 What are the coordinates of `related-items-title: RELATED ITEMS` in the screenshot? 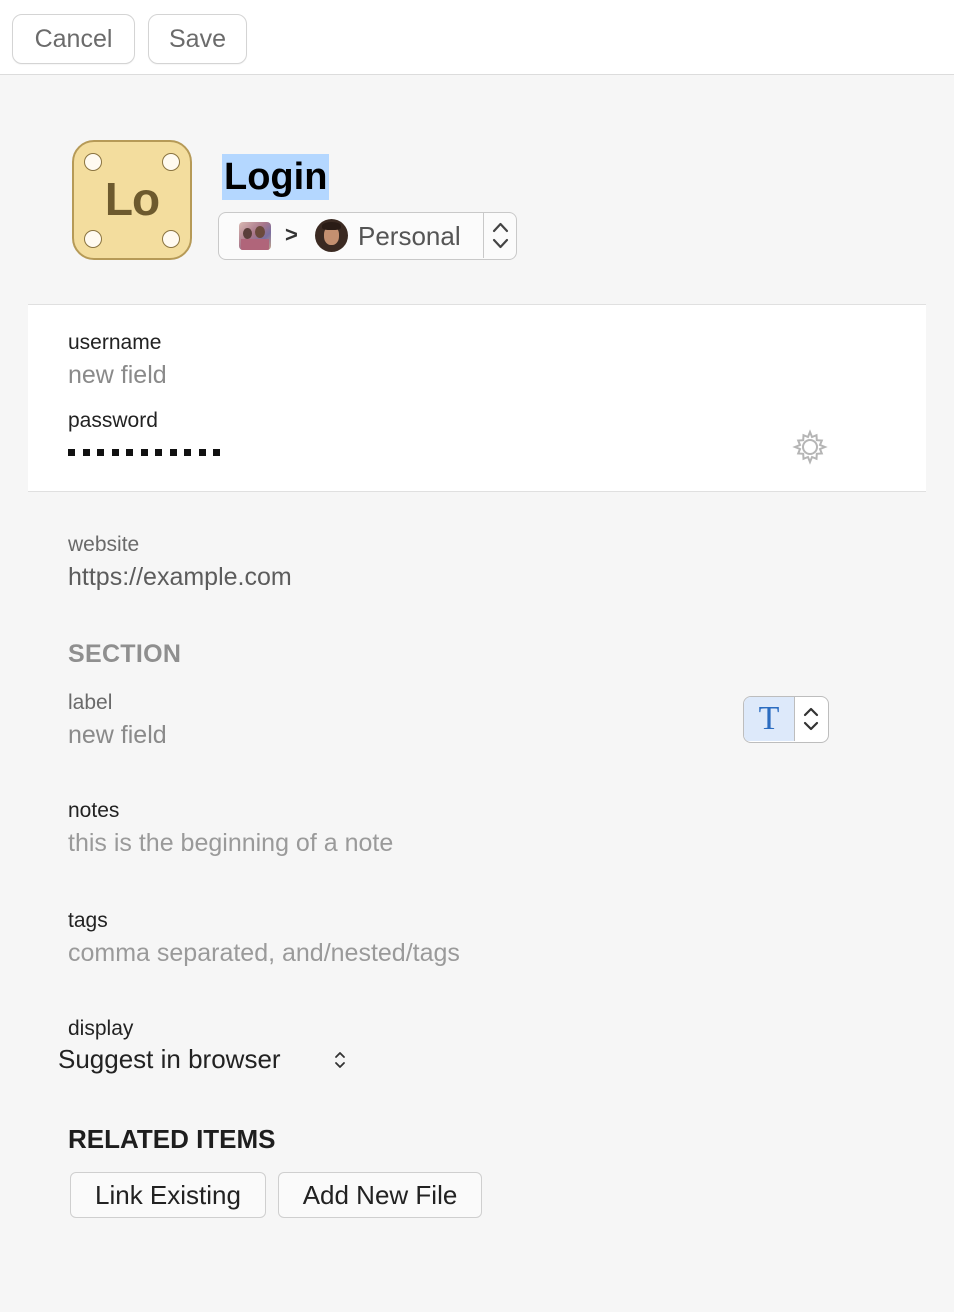 It's located at (172, 1139).